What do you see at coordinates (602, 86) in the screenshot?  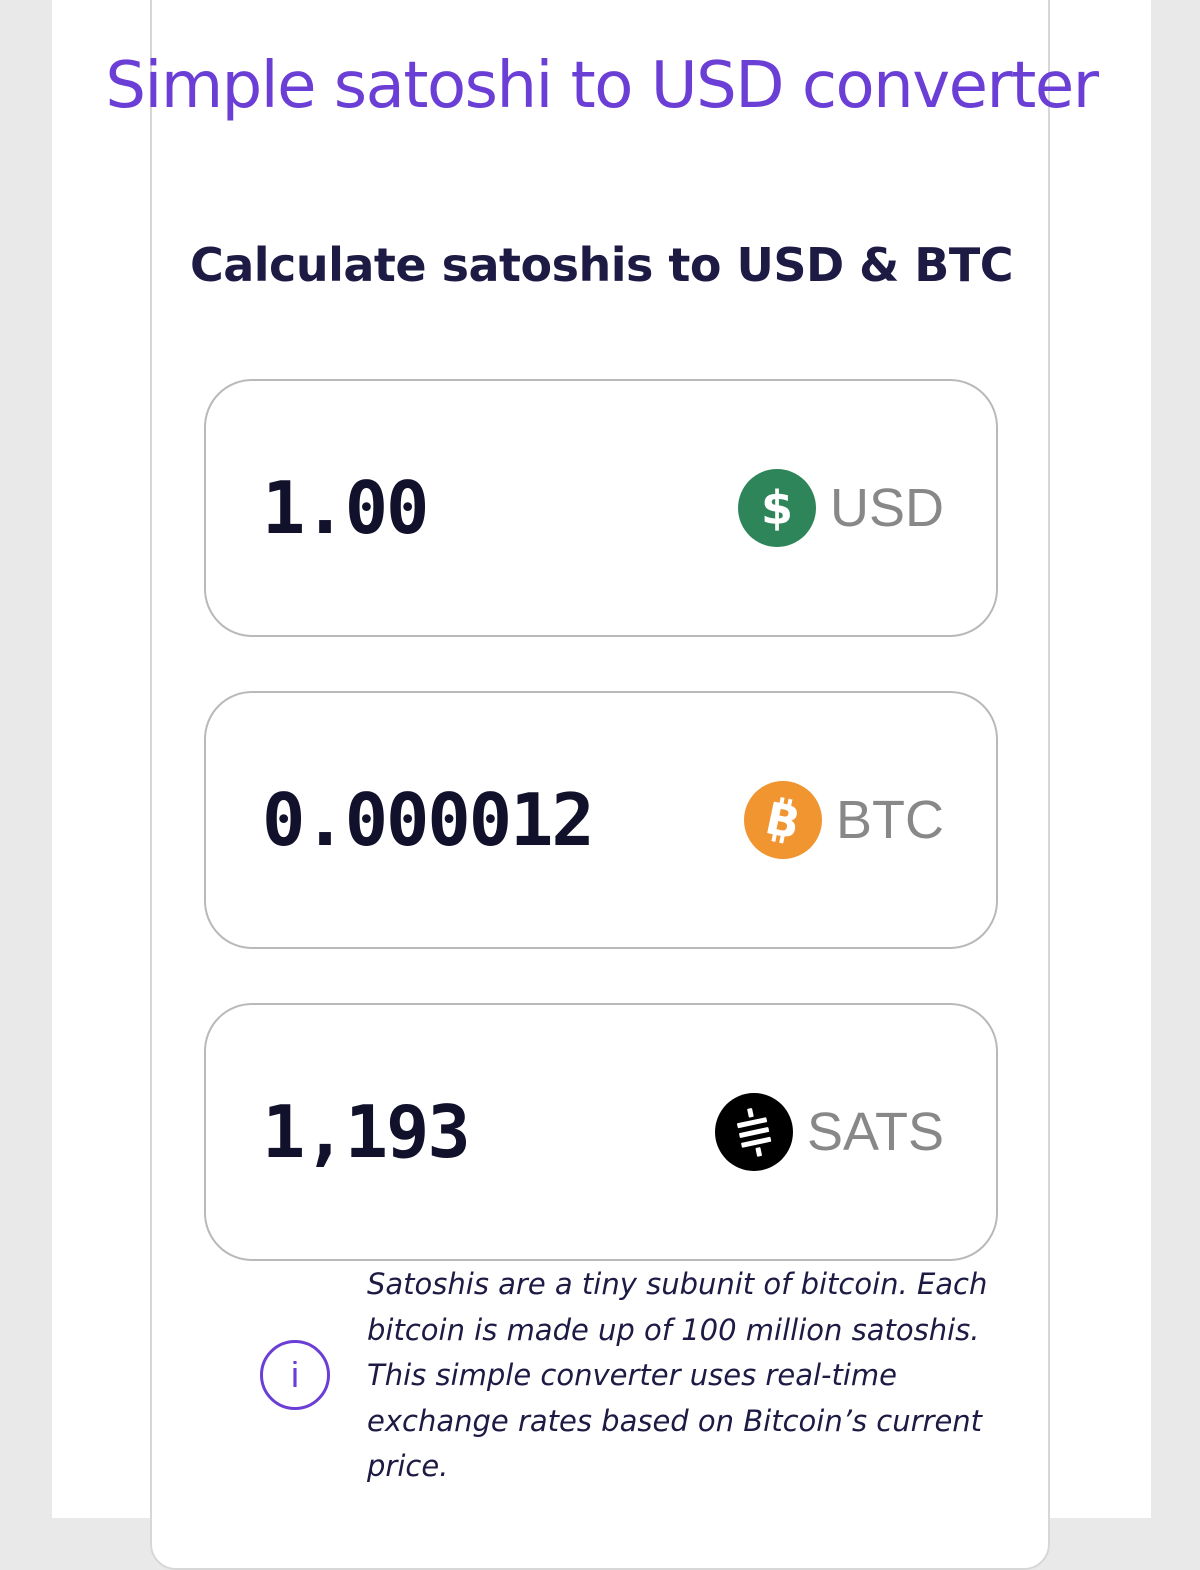 I see `page-title: Simple satoshi to USD converter` at bounding box center [602, 86].